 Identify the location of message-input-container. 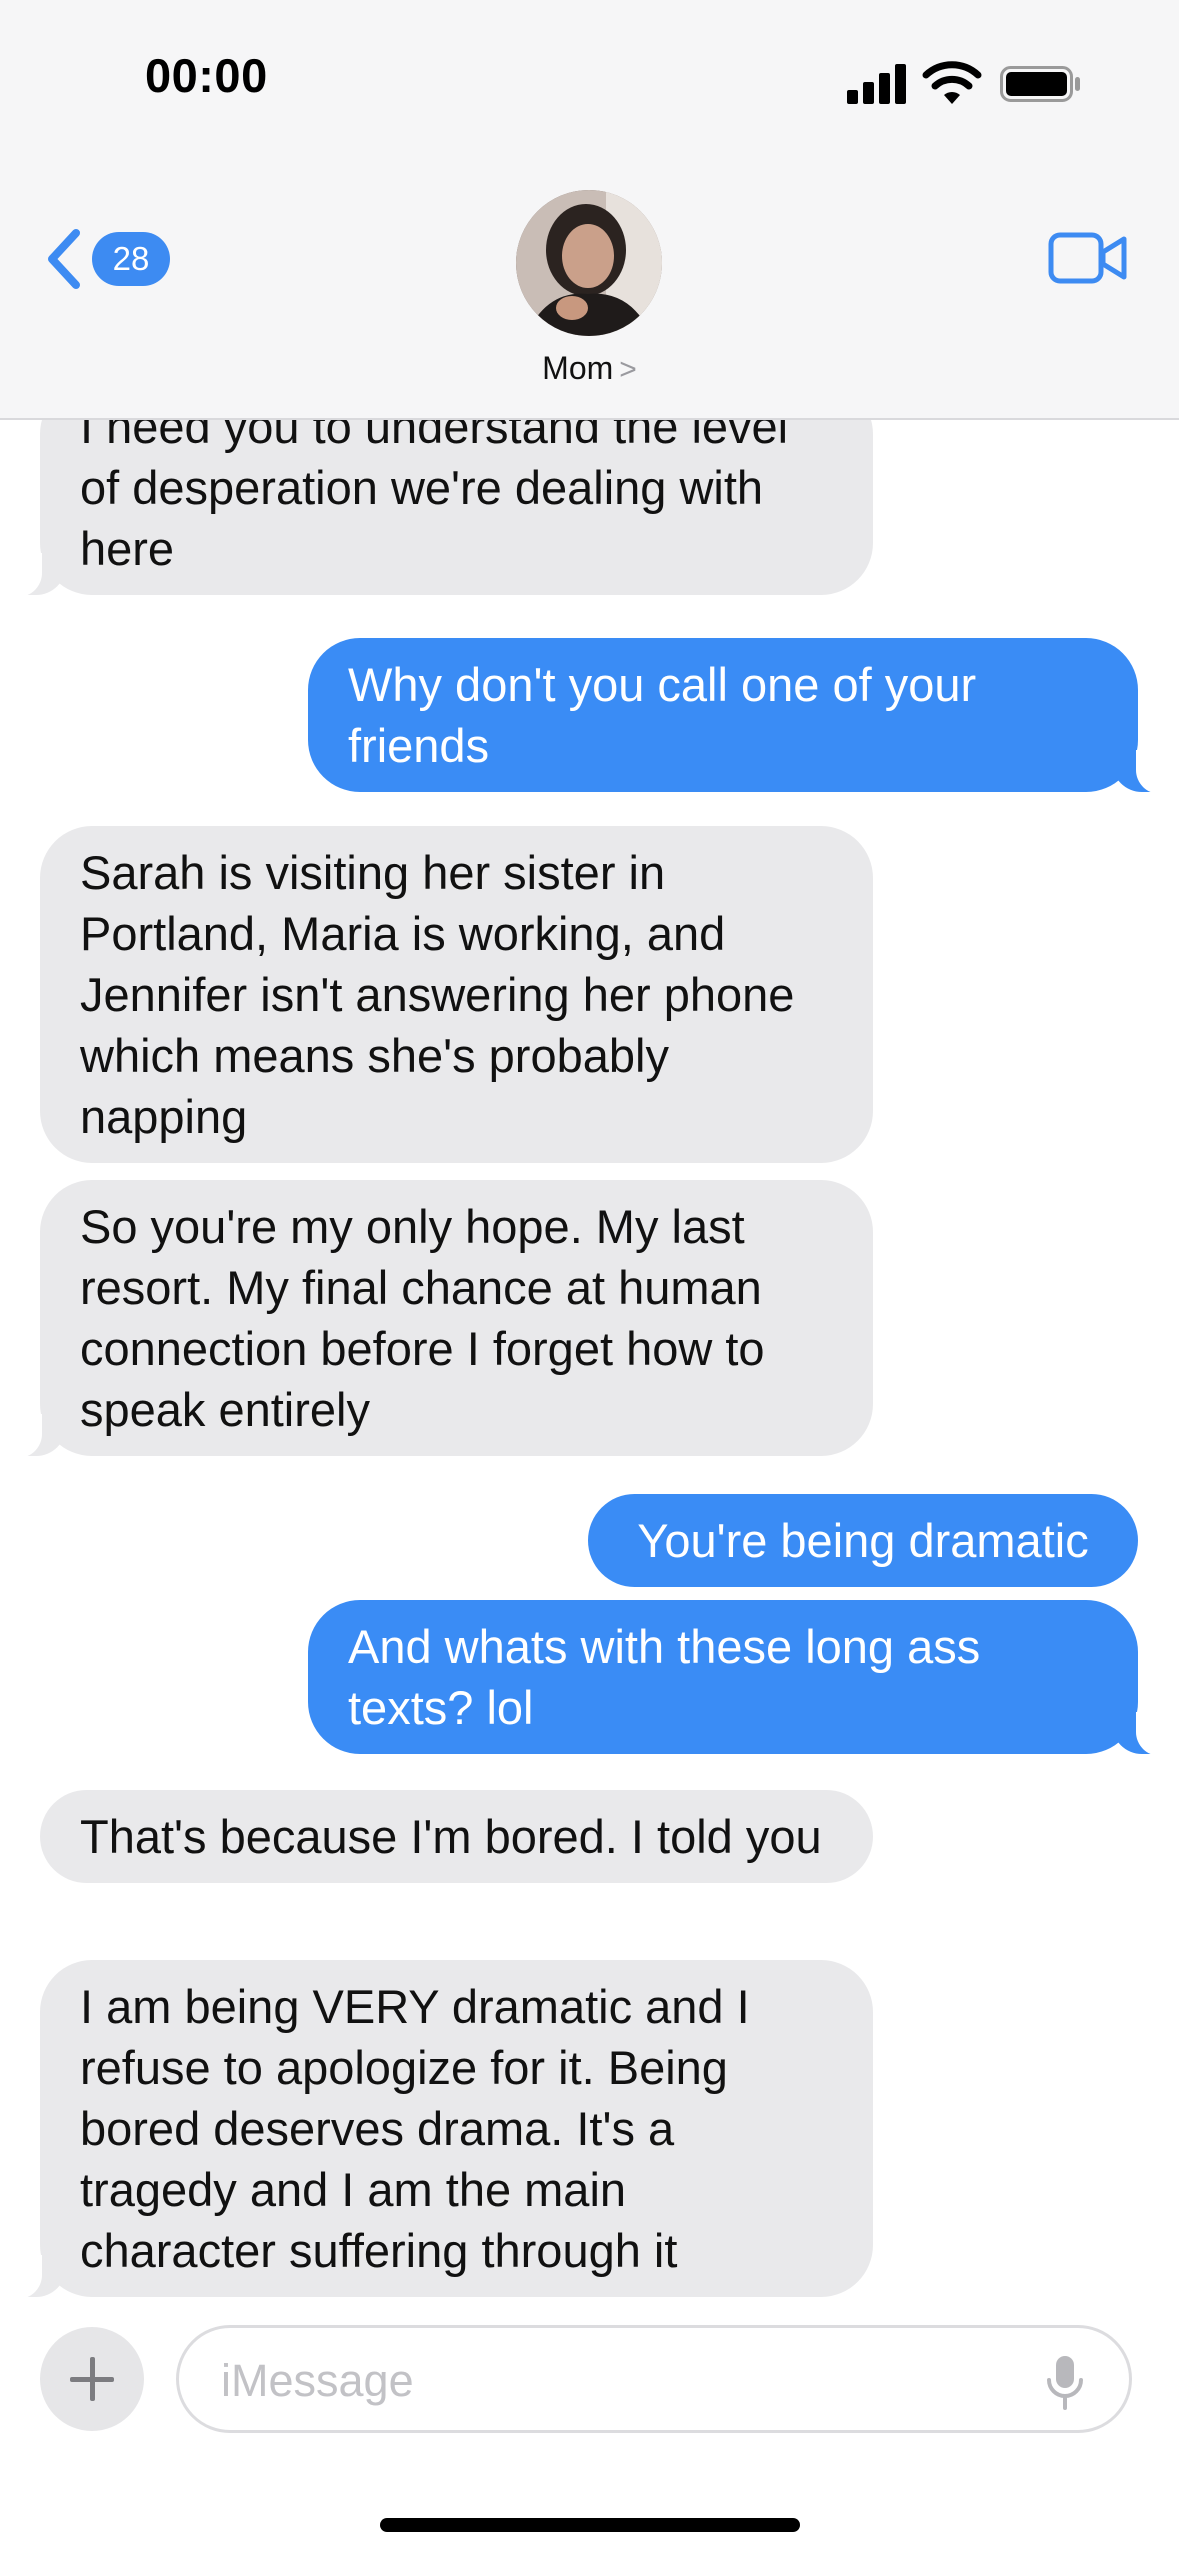
(654, 2379).